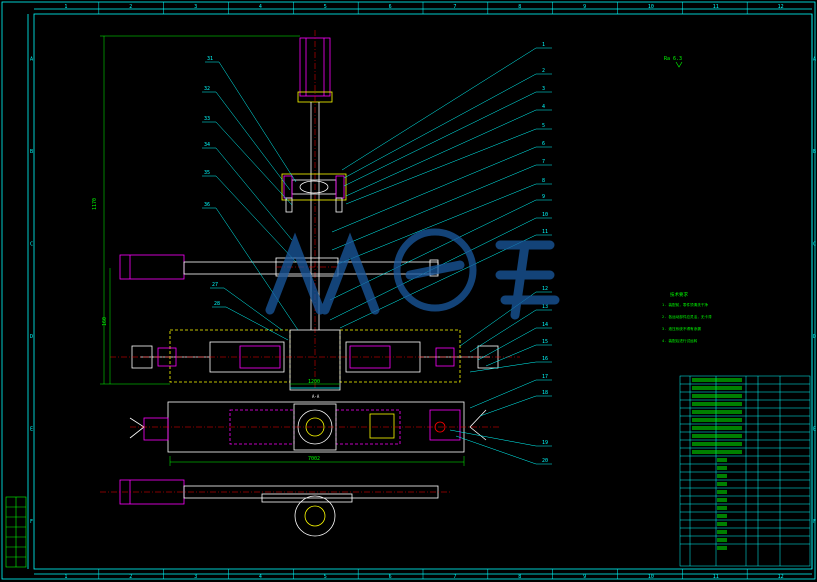  Describe the element at coordinates (545, 393) in the screenshot. I see `callout-label: 18` at that location.